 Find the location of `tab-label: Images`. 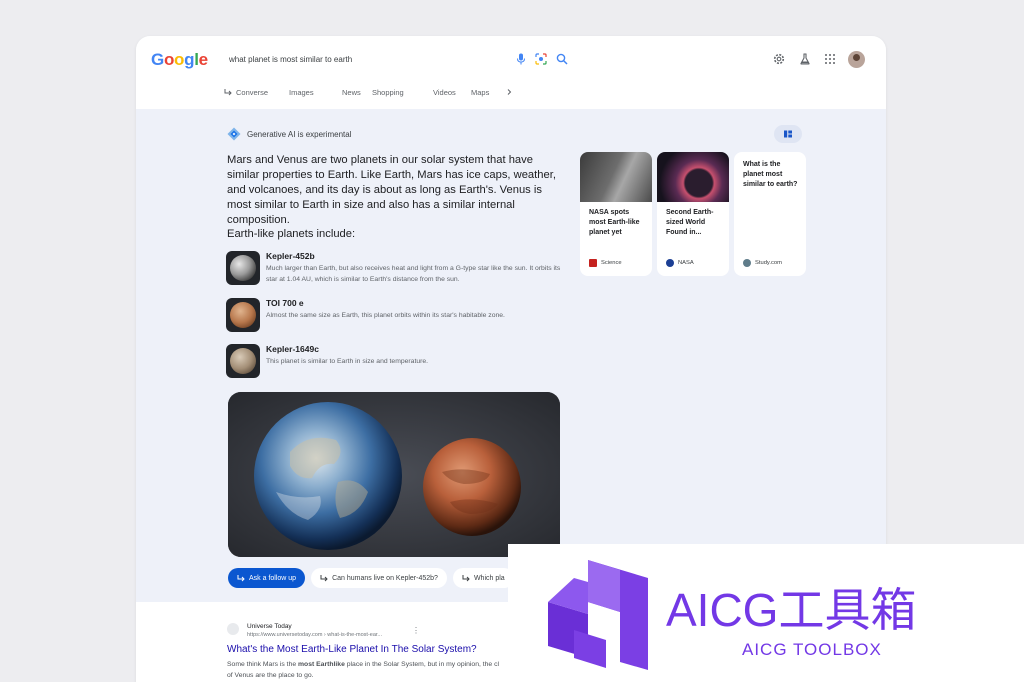

tab-label: Images is located at coordinates (301, 92).